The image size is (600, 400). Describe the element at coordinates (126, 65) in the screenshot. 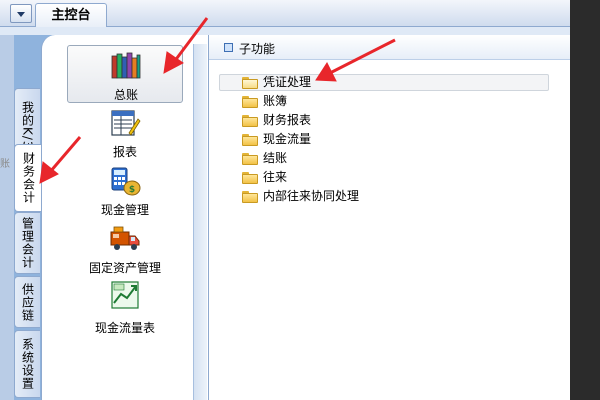

I see `ledger-books-icon` at that location.